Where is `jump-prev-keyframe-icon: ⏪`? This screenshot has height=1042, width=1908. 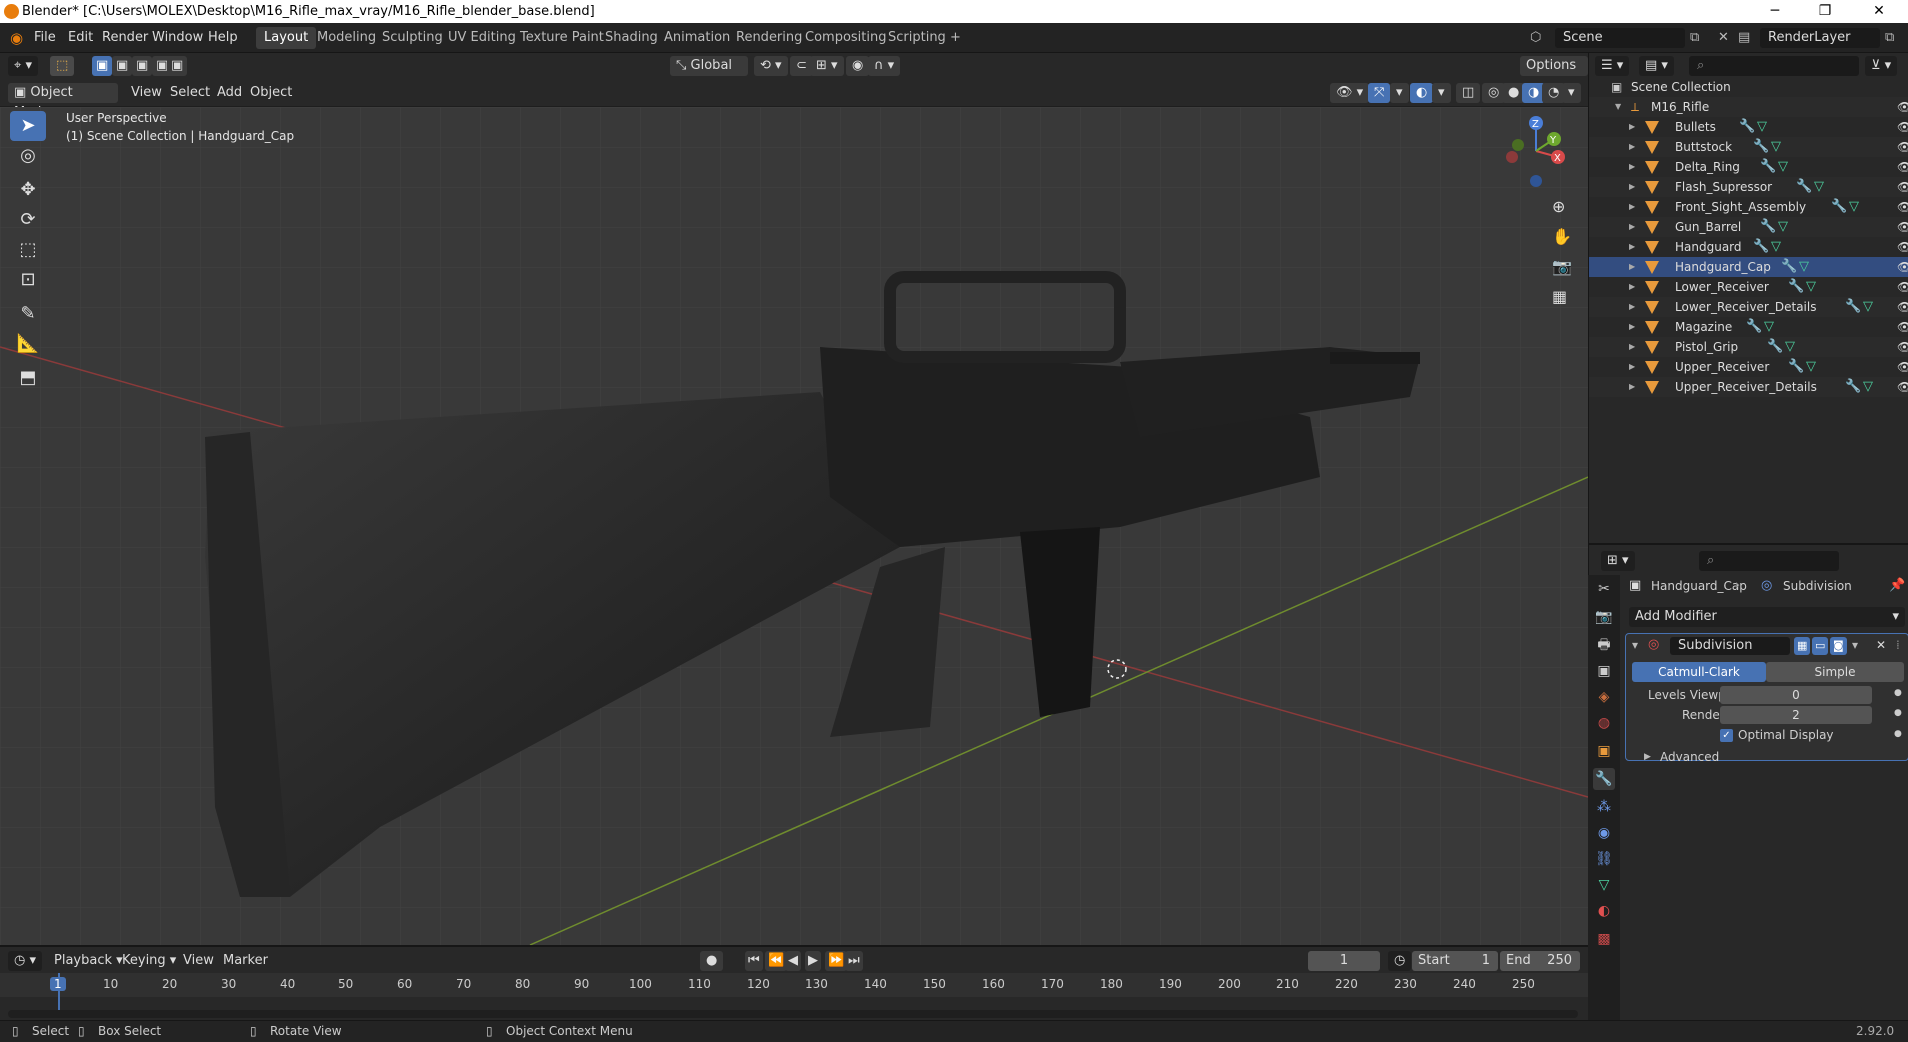
jump-prev-keyframe-icon: ⏪ is located at coordinates (776, 961).